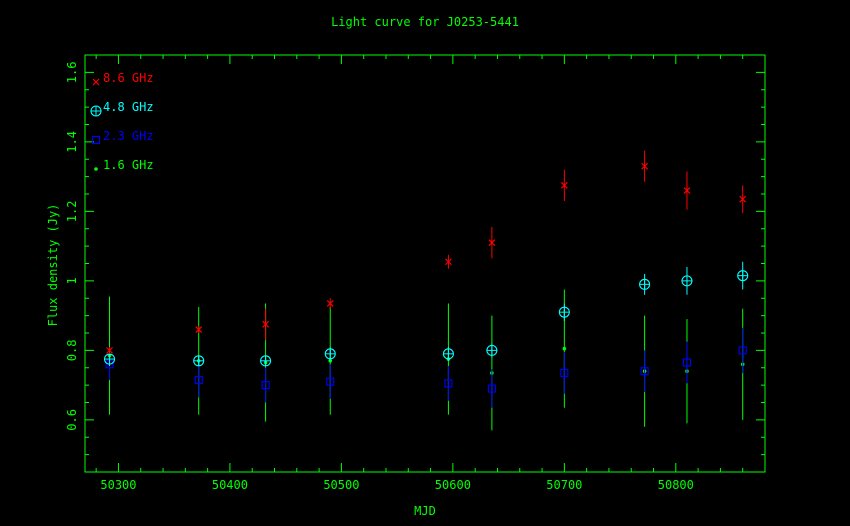 The height and width of the screenshot is (526, 850). I want to click on chart-title: Light curve for J0253-5441, so click(425, 22).